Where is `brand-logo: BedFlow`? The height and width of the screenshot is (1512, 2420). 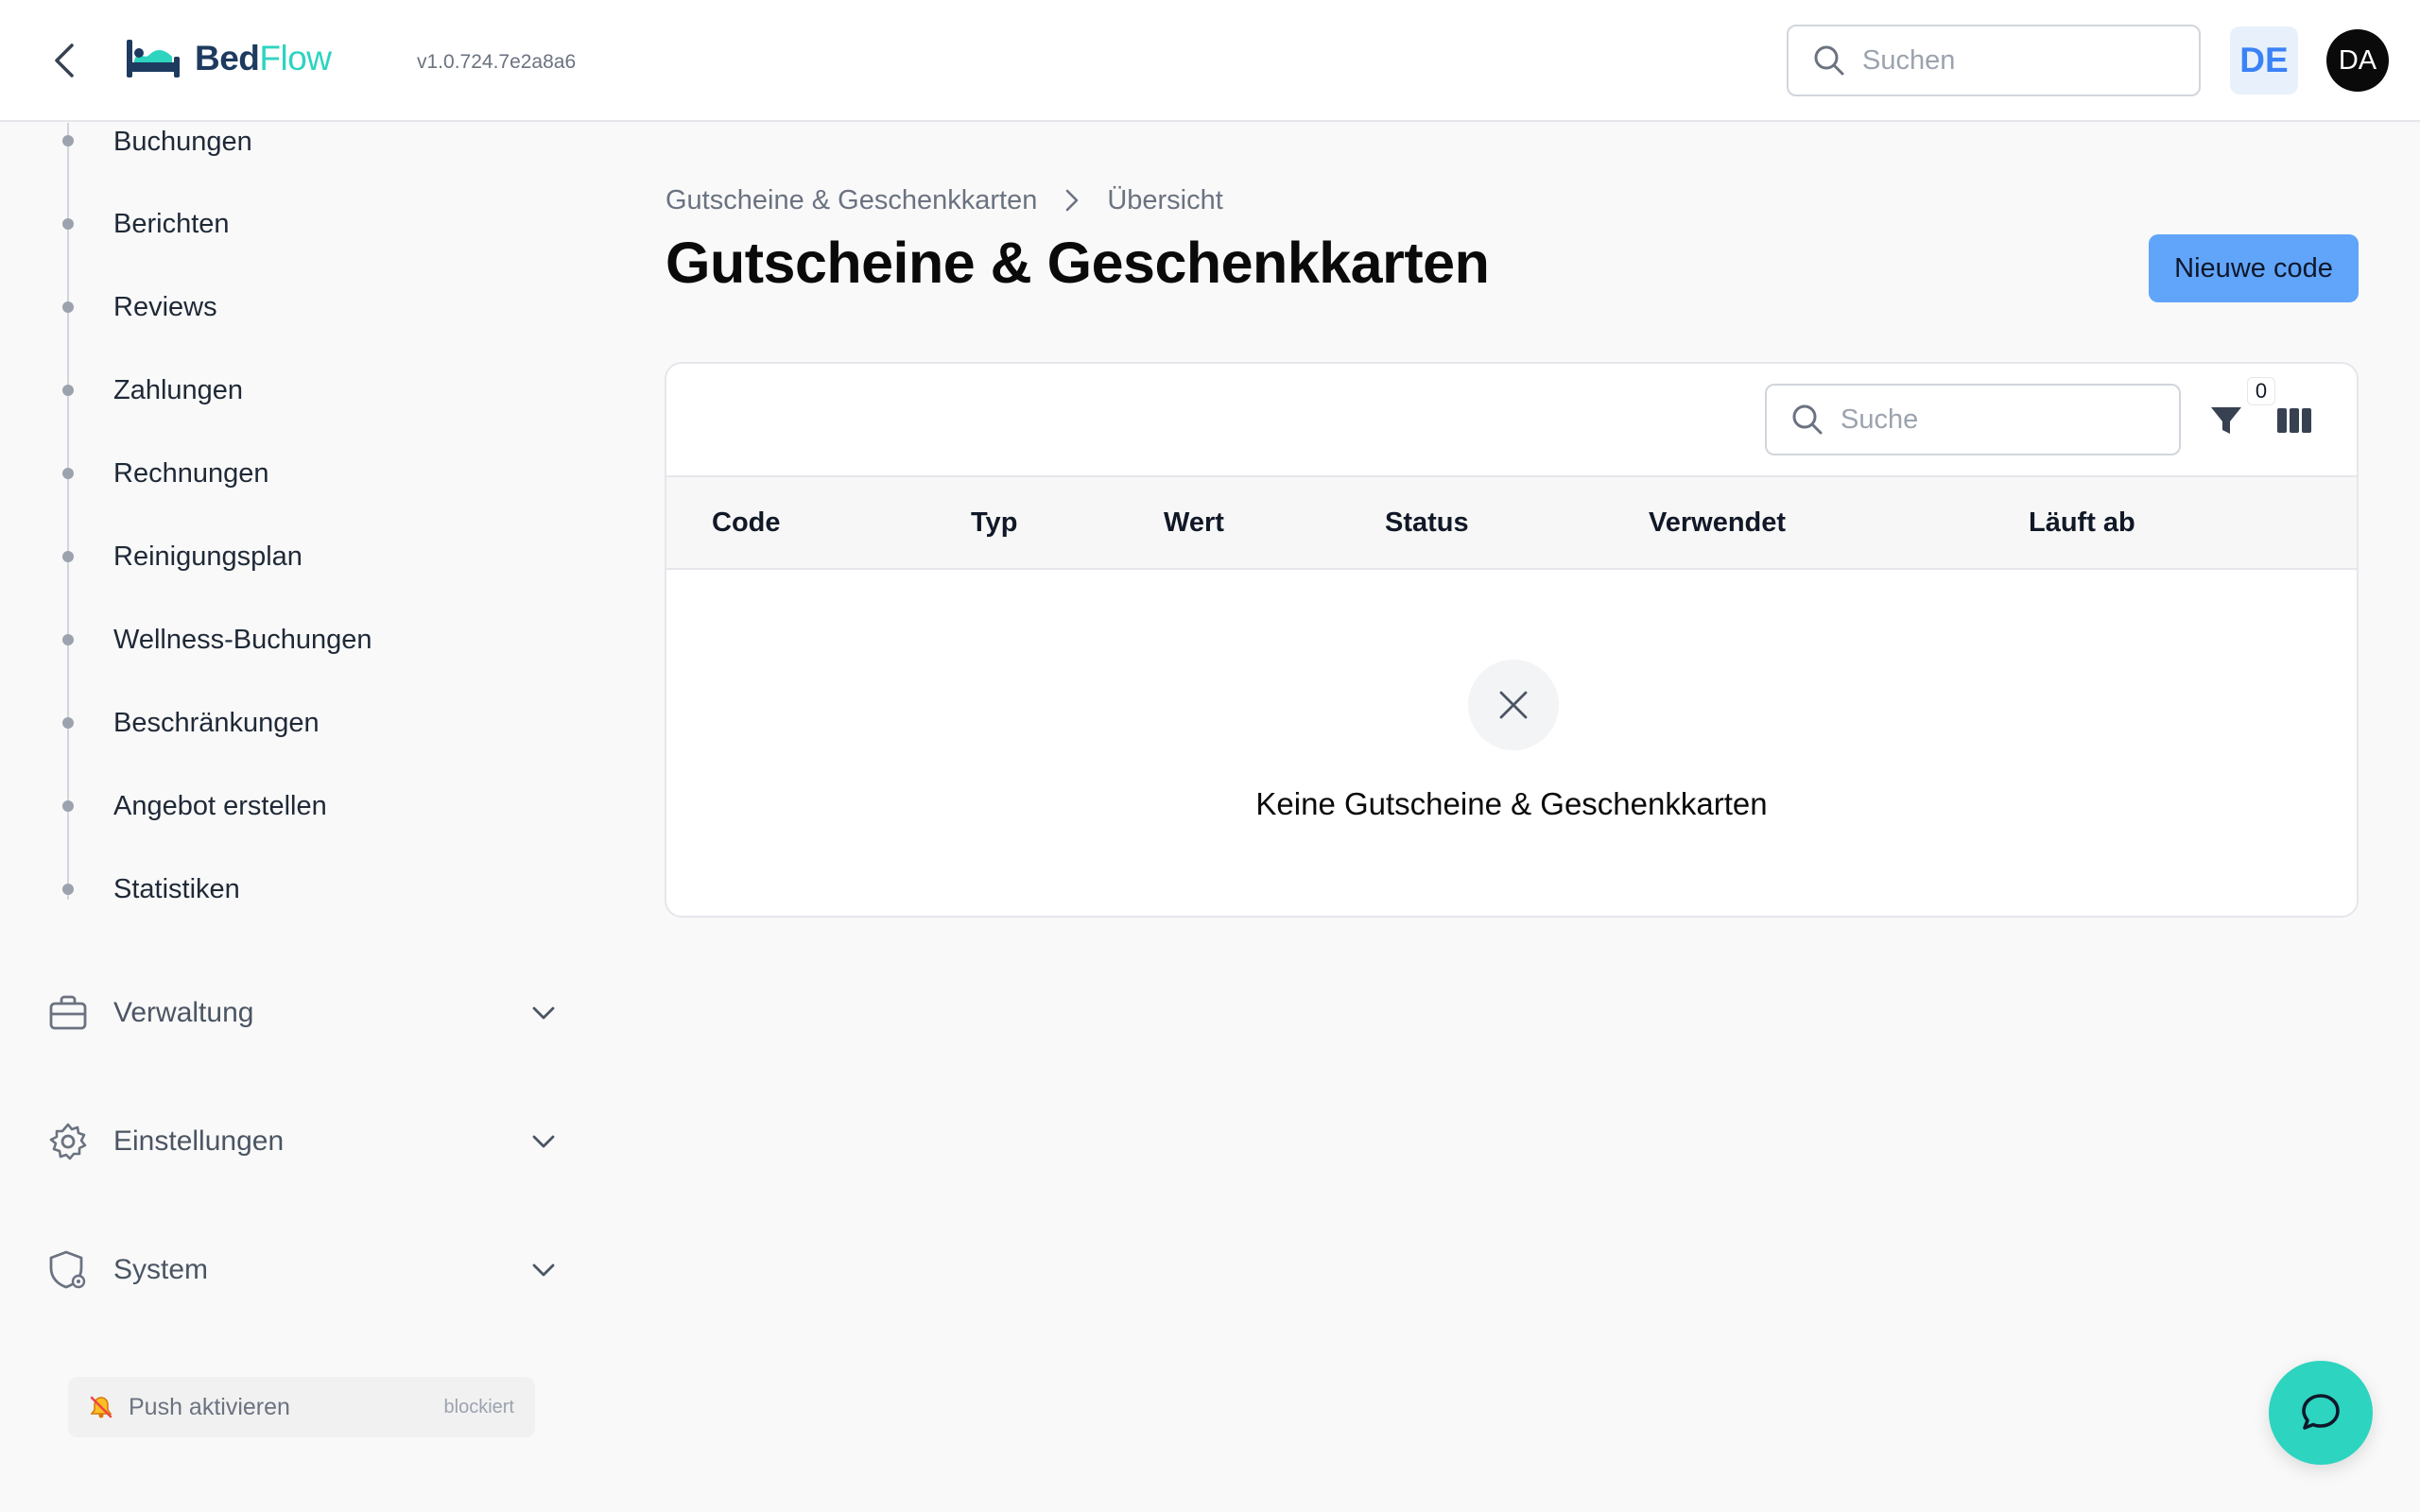
brand-logo: BedFlow is located at coordinates (228, 58).